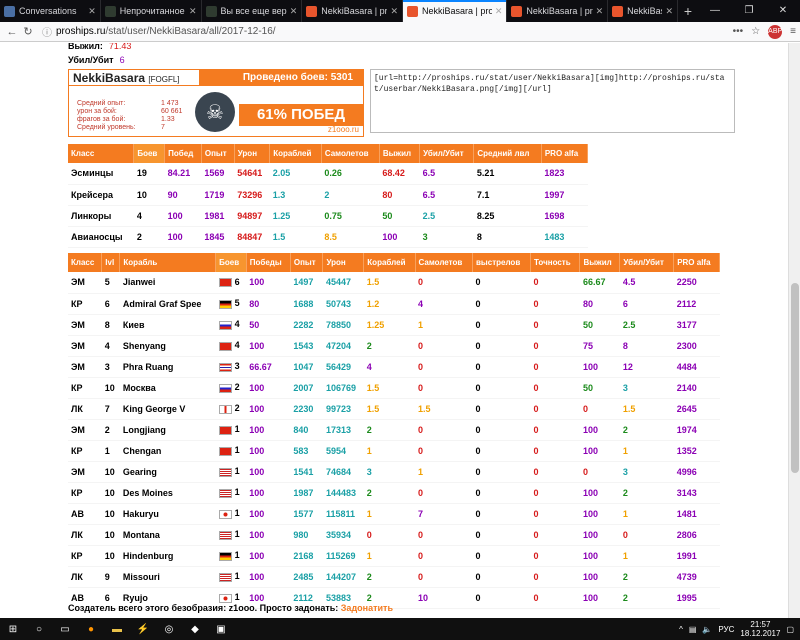 This screenshot has width=800, height=640. What do you see at coordinates (367, 608) in the screenshot?
I see `donate-link: Задонатить` at bounding box center [367, 608].